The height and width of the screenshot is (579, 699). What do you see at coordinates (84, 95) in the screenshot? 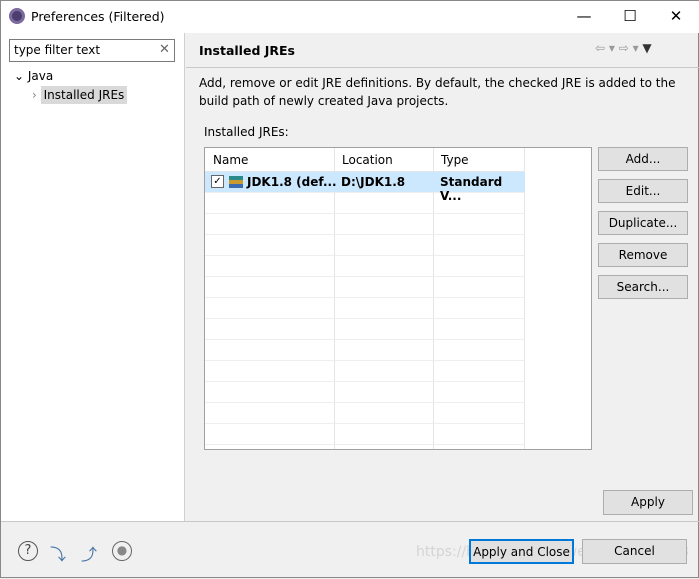
I see `tree-label: Installed JREs` at bounding box center [84, 95].